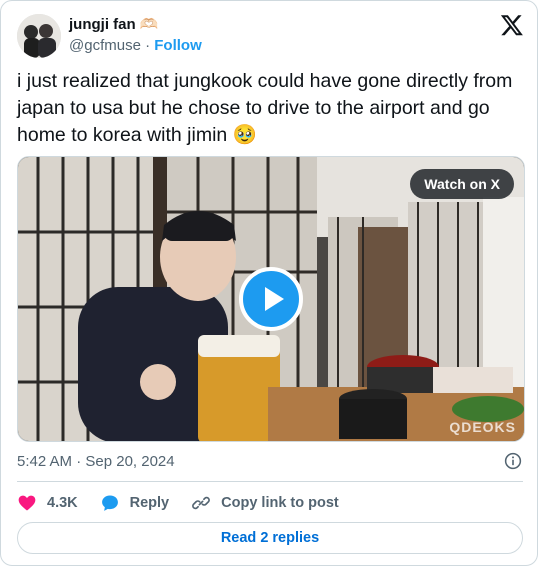 Image resolution: width=540 pixels, height=568 pixels. I want to click on copy-link-label: Copy link to post, so click(280, 503).